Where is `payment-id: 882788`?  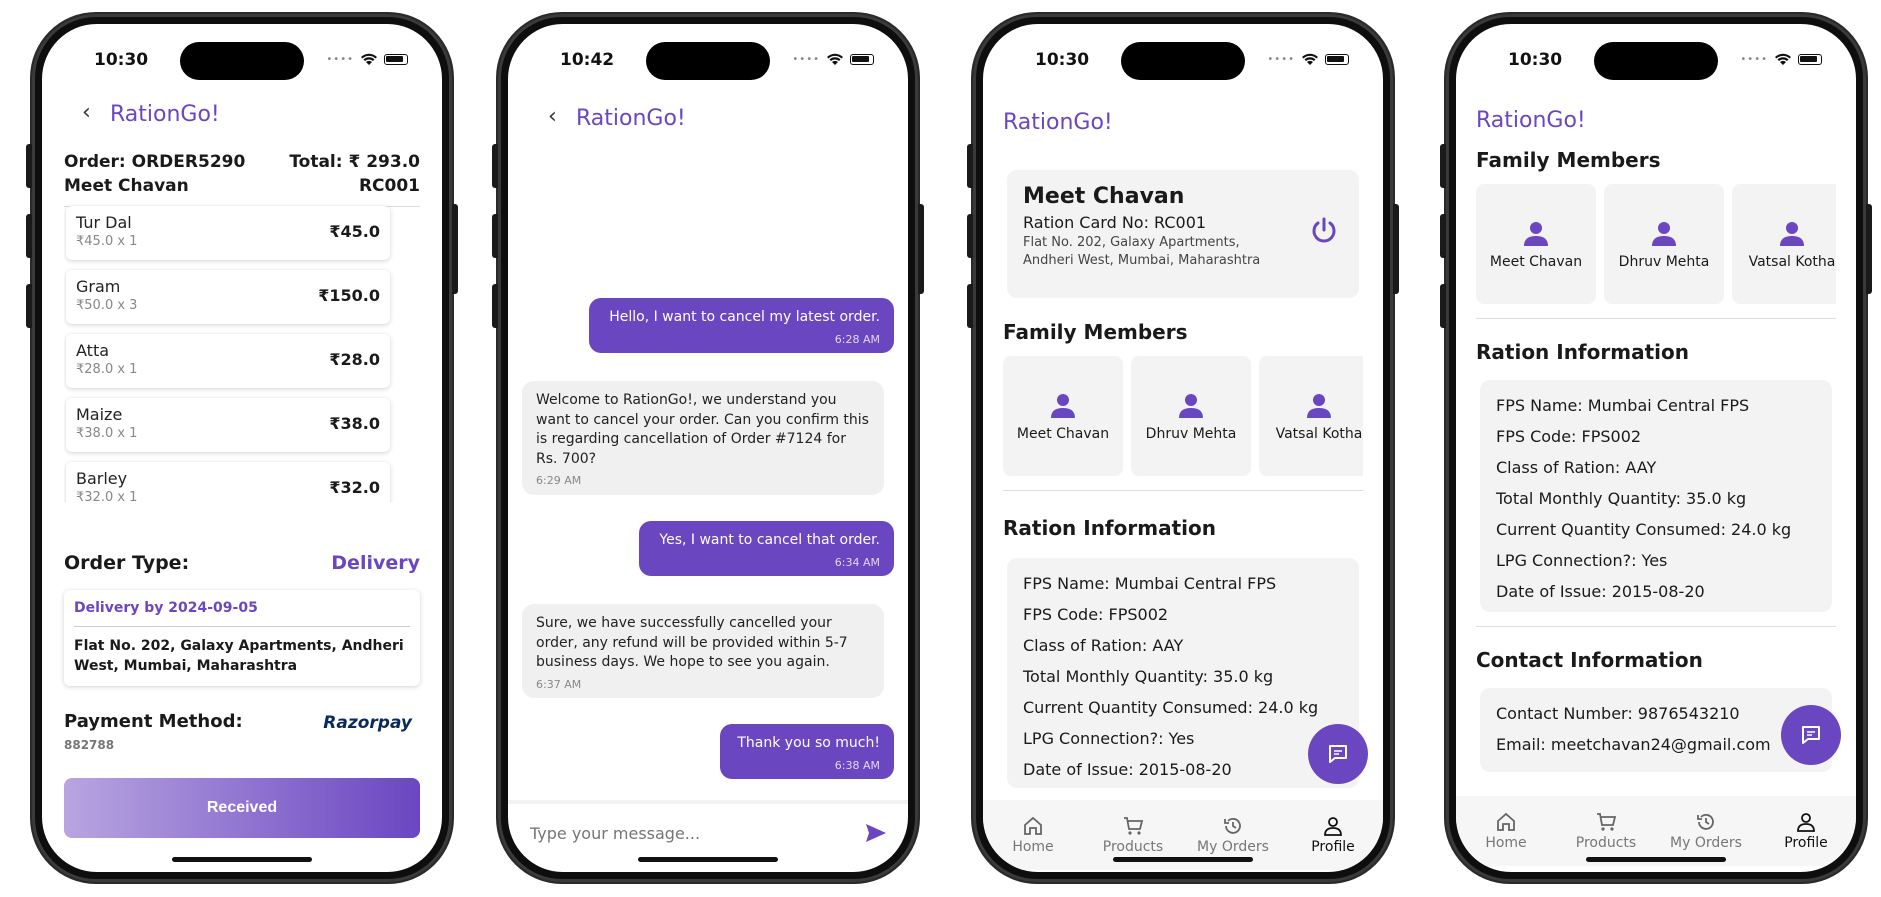 payment-id: 882788 is located at coordinates (89, 745).